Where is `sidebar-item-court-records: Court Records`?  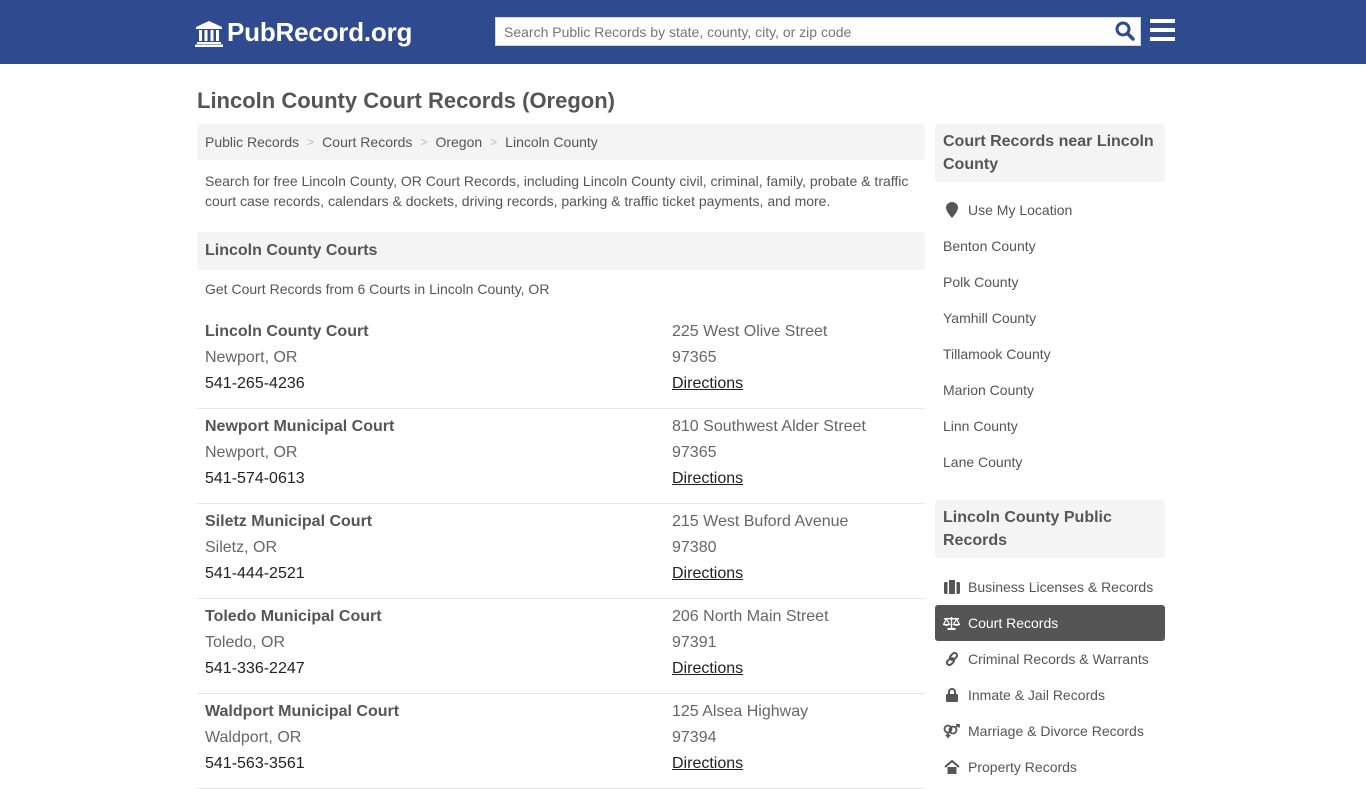 sidebar-item-court-records: Court Records is located at coordinates (1050, 623).